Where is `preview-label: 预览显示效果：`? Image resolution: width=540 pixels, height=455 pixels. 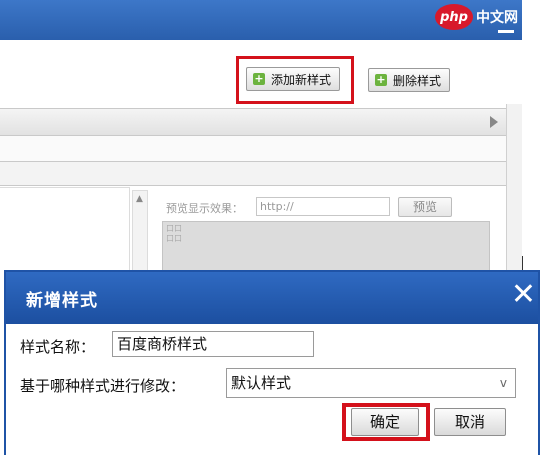
preview-label: 预览显示效果： is located at coordinates (204, 208).